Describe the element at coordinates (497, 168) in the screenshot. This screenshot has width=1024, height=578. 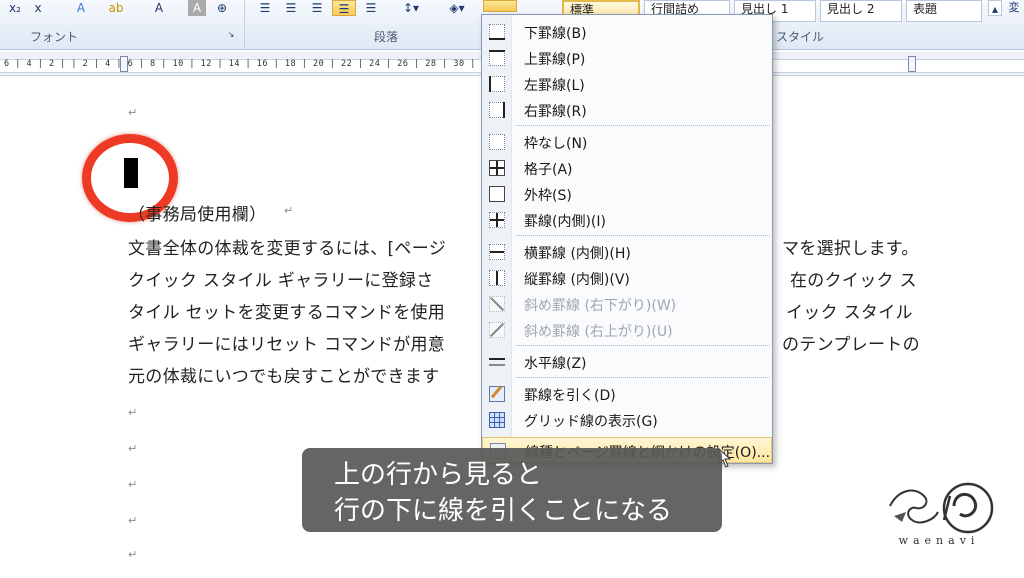
I see `all-borders-icon` at that location.